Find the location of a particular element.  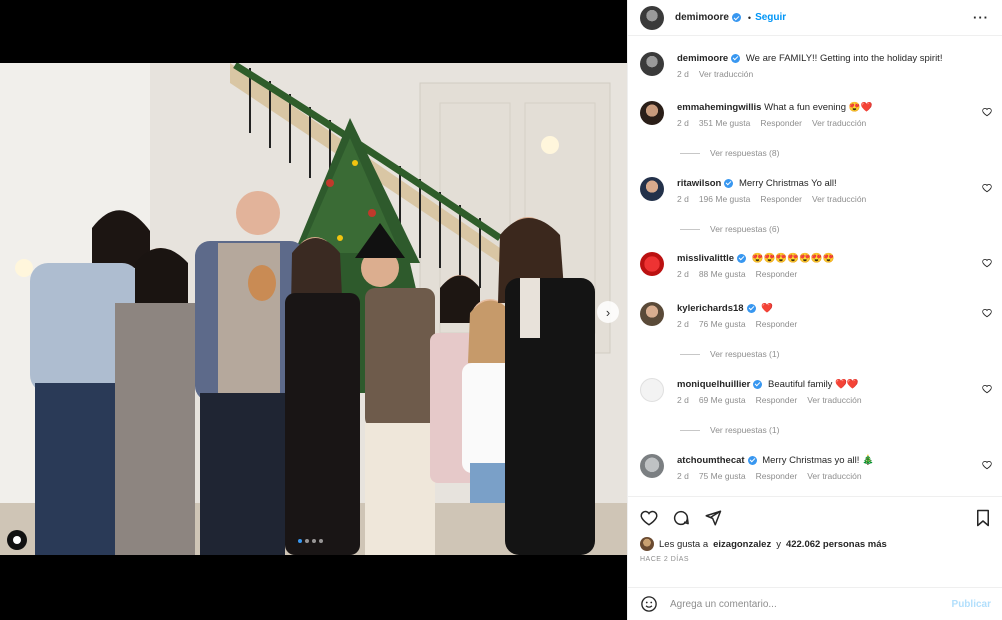

post-header: demimoore • Seguir ··· is located at coordinates (815, 18).